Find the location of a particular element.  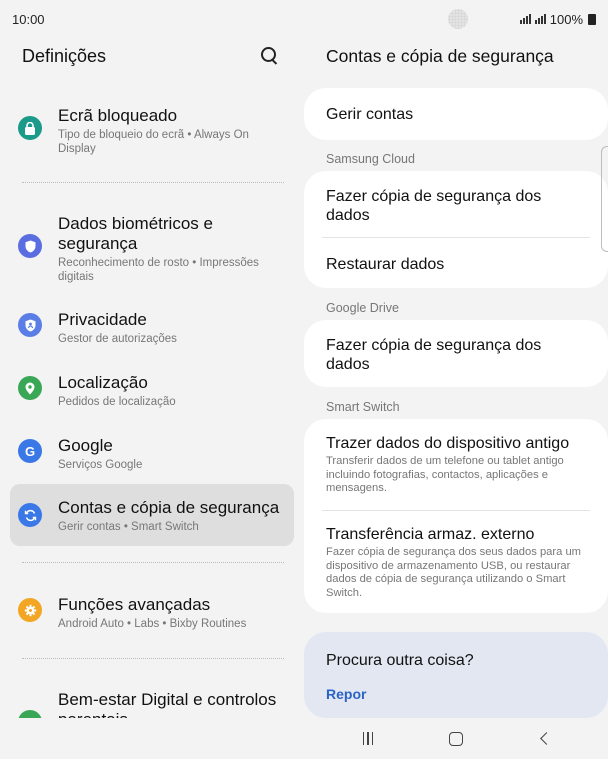

battery-level: 100% is located at coordinates (566, 19).